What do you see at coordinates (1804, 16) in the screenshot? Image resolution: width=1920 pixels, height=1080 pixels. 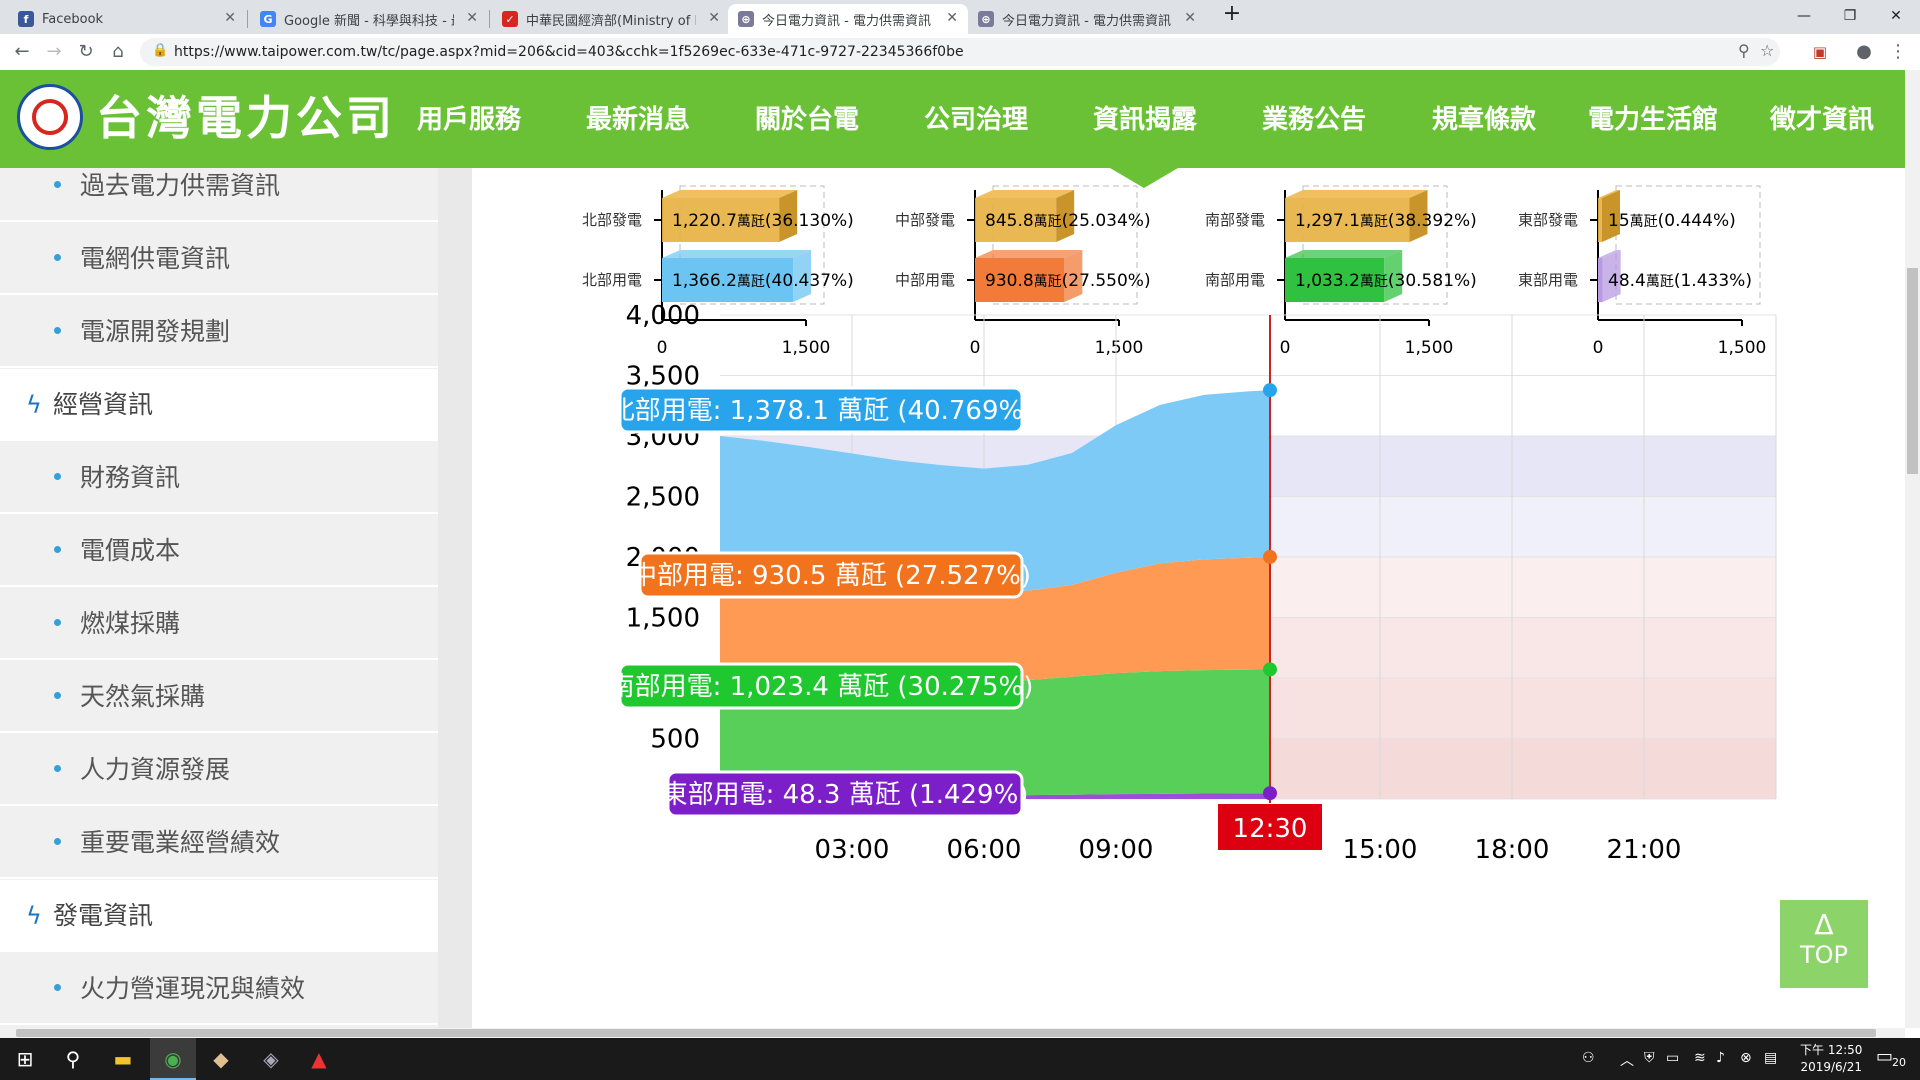 I see `minimize-icon: —` at bounding box center [1804, 16].